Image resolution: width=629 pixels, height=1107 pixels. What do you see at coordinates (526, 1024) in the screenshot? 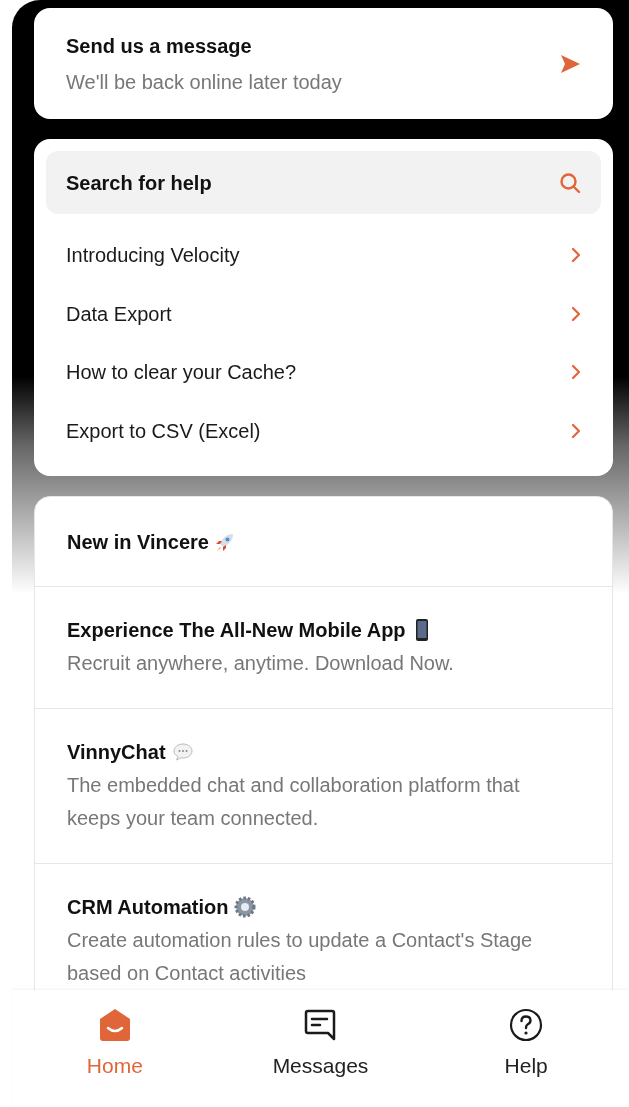
I see `help-icon` at bounding box center [526, 1024].